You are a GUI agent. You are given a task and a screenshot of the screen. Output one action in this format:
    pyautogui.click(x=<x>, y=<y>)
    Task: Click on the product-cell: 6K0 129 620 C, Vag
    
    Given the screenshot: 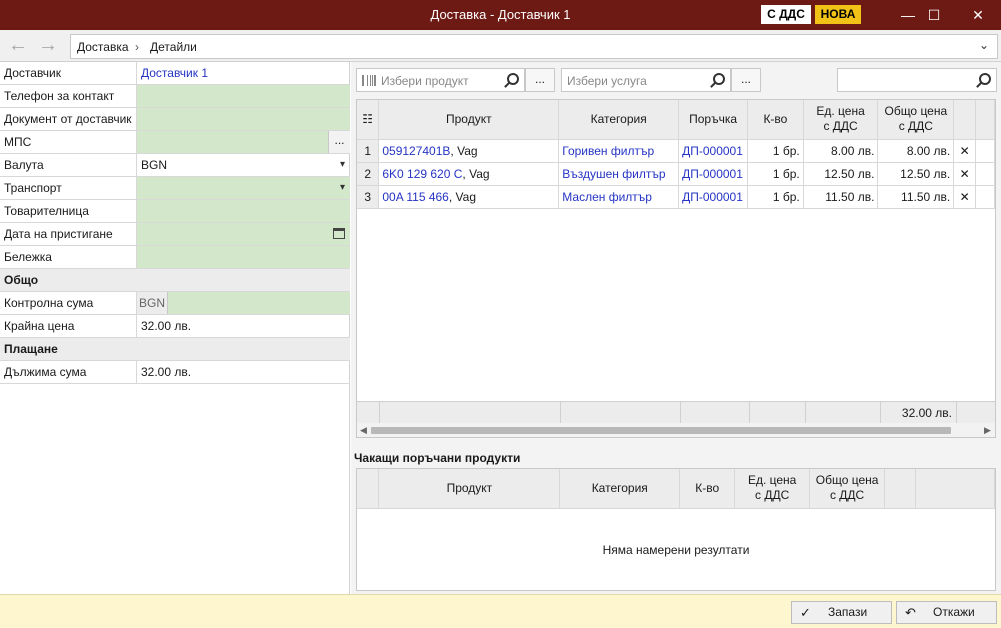 What is the action you would take?
    pyautogui.click(x=469, y=174)
    